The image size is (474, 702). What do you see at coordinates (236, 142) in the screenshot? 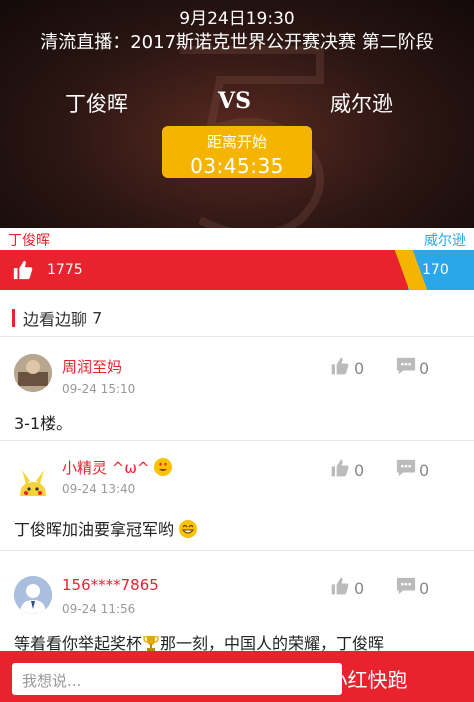
I see `countdown-label: 距离开始` at bounding box center [236, 142].